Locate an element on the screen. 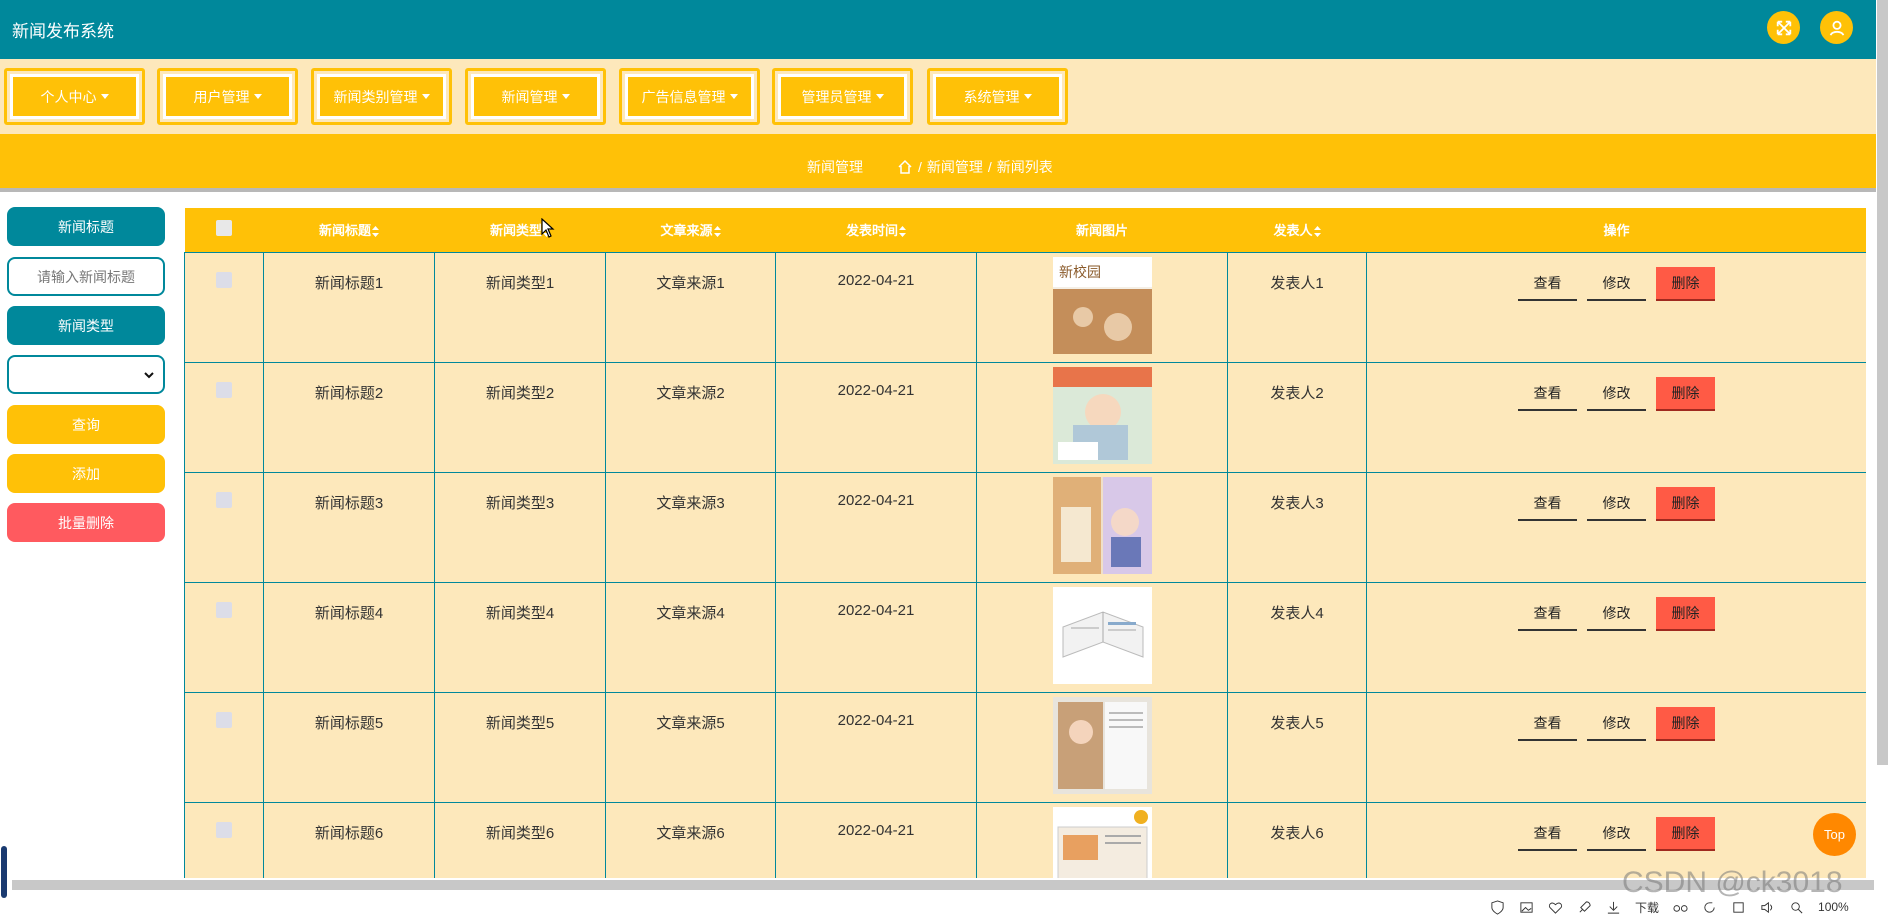 This screenshot has width=1888, height=918. breadcrumb-link: 新闻管理 is located at coordinates (955, 167).